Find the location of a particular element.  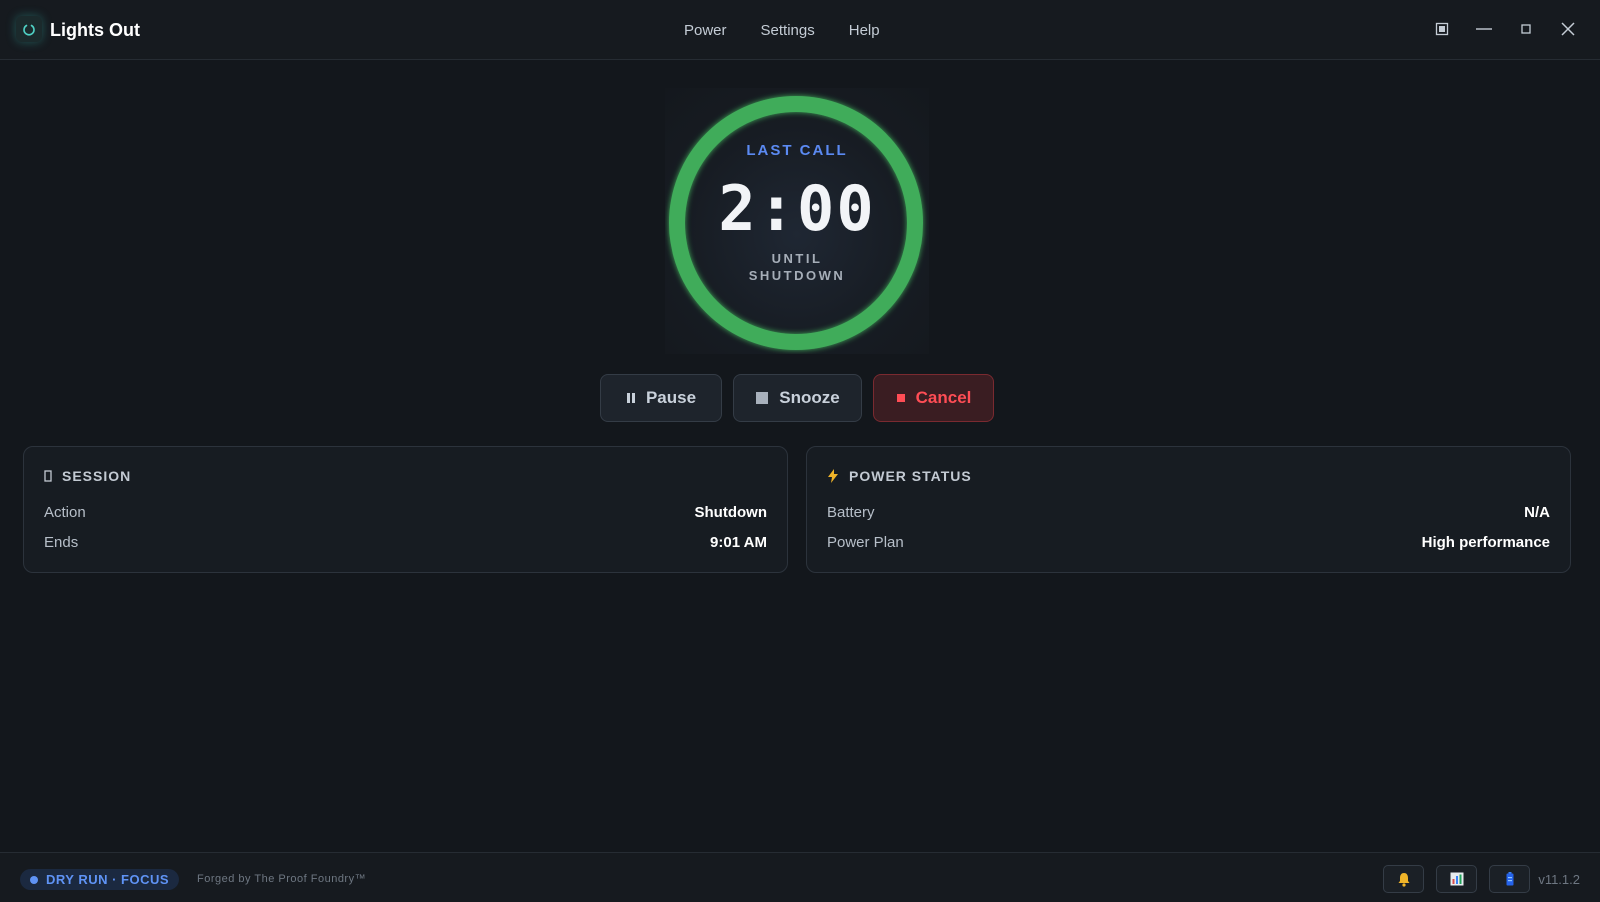

battery-icon is located at coordinates (1509, 879).